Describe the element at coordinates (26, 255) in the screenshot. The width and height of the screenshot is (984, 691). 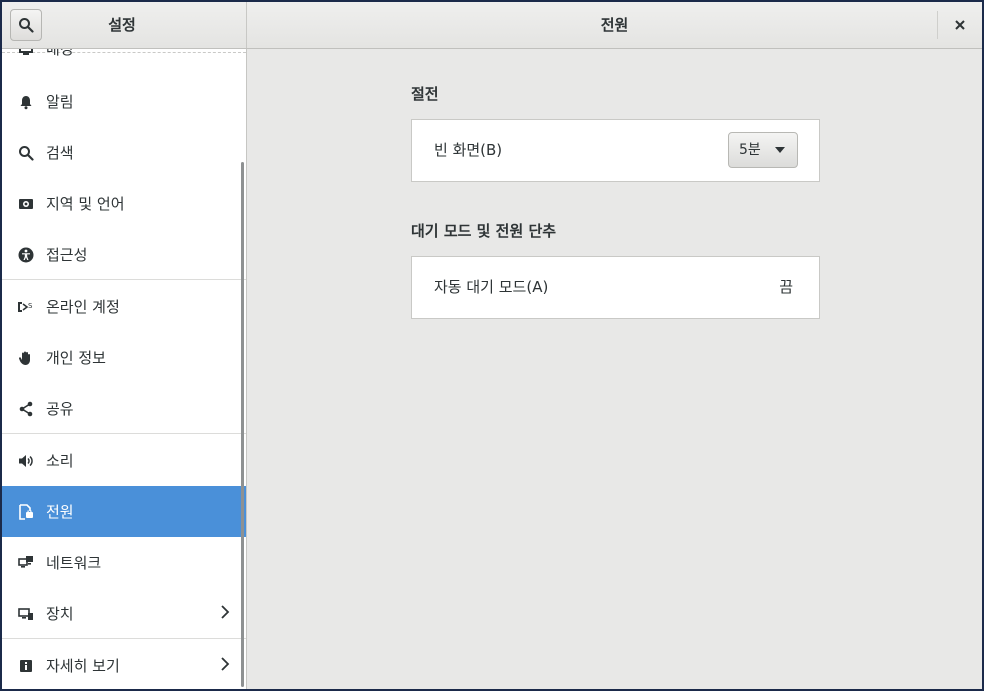
I see `accessibility-icon` at that location.